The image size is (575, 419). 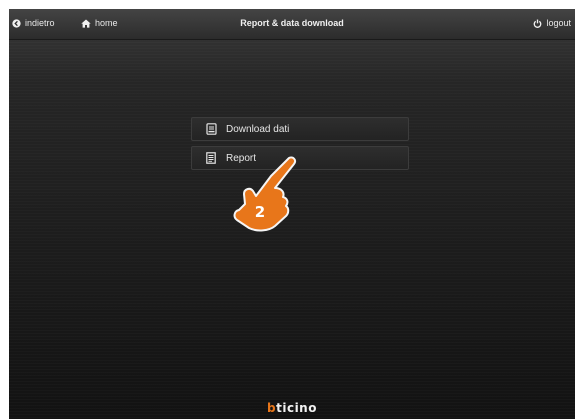 I want to click on page-title: Report & data download, so click(x=292, y=23).